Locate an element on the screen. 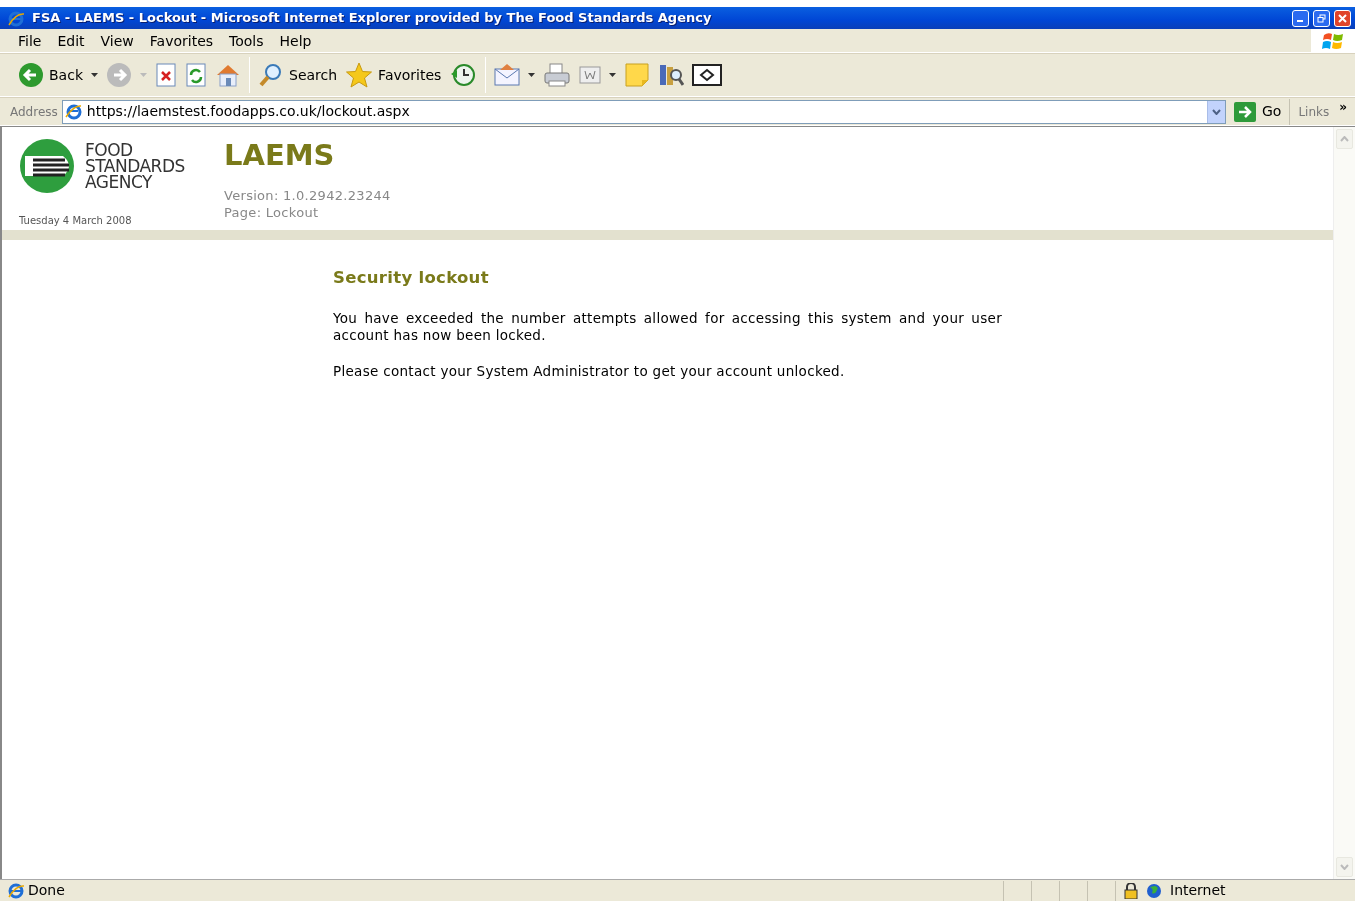 This screenshot has width=1355, height=901. links-button: Links is located at coordinates (1312, 111).